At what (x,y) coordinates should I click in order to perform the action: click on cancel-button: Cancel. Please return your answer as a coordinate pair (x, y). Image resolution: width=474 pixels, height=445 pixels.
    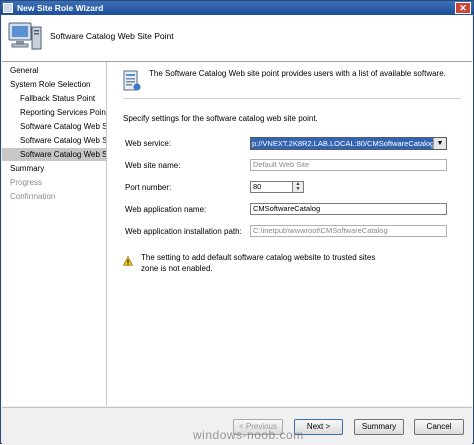
    Looking at the image, I should click on (439, 427).